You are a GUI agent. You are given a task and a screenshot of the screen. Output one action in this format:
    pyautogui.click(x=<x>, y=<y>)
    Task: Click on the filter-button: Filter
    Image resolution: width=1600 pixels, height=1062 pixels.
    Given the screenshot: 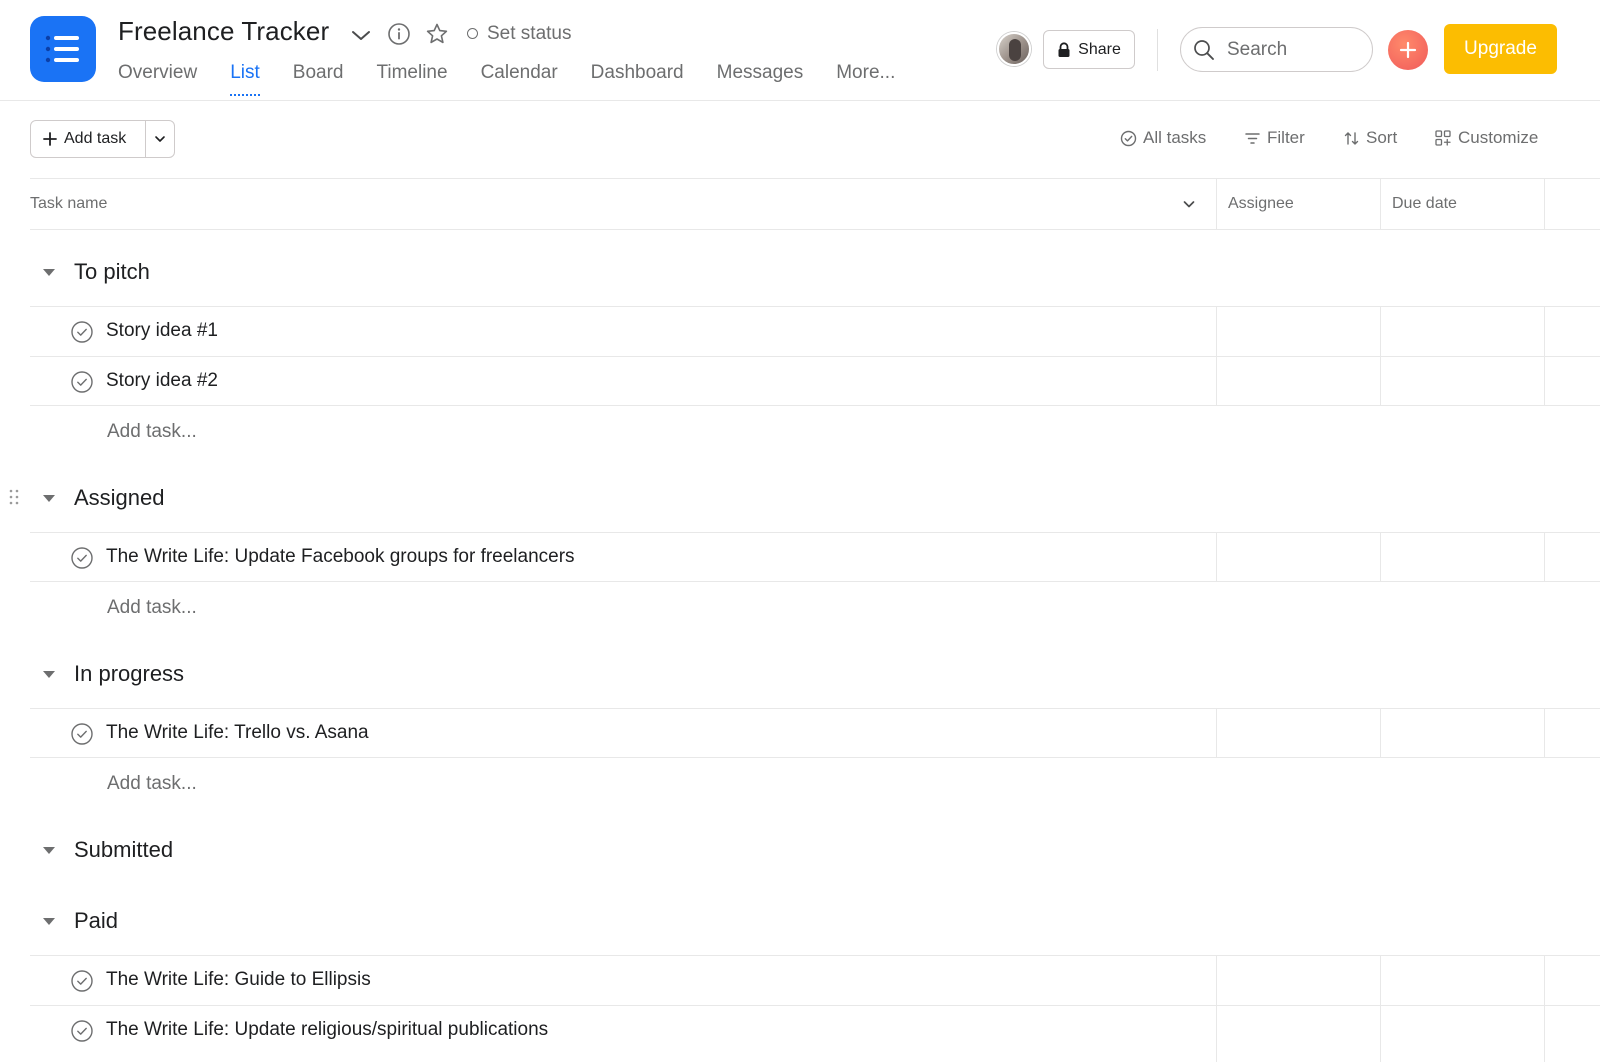 What is the action you would take?
    pyautogui.click(x=1274, y=138)
    